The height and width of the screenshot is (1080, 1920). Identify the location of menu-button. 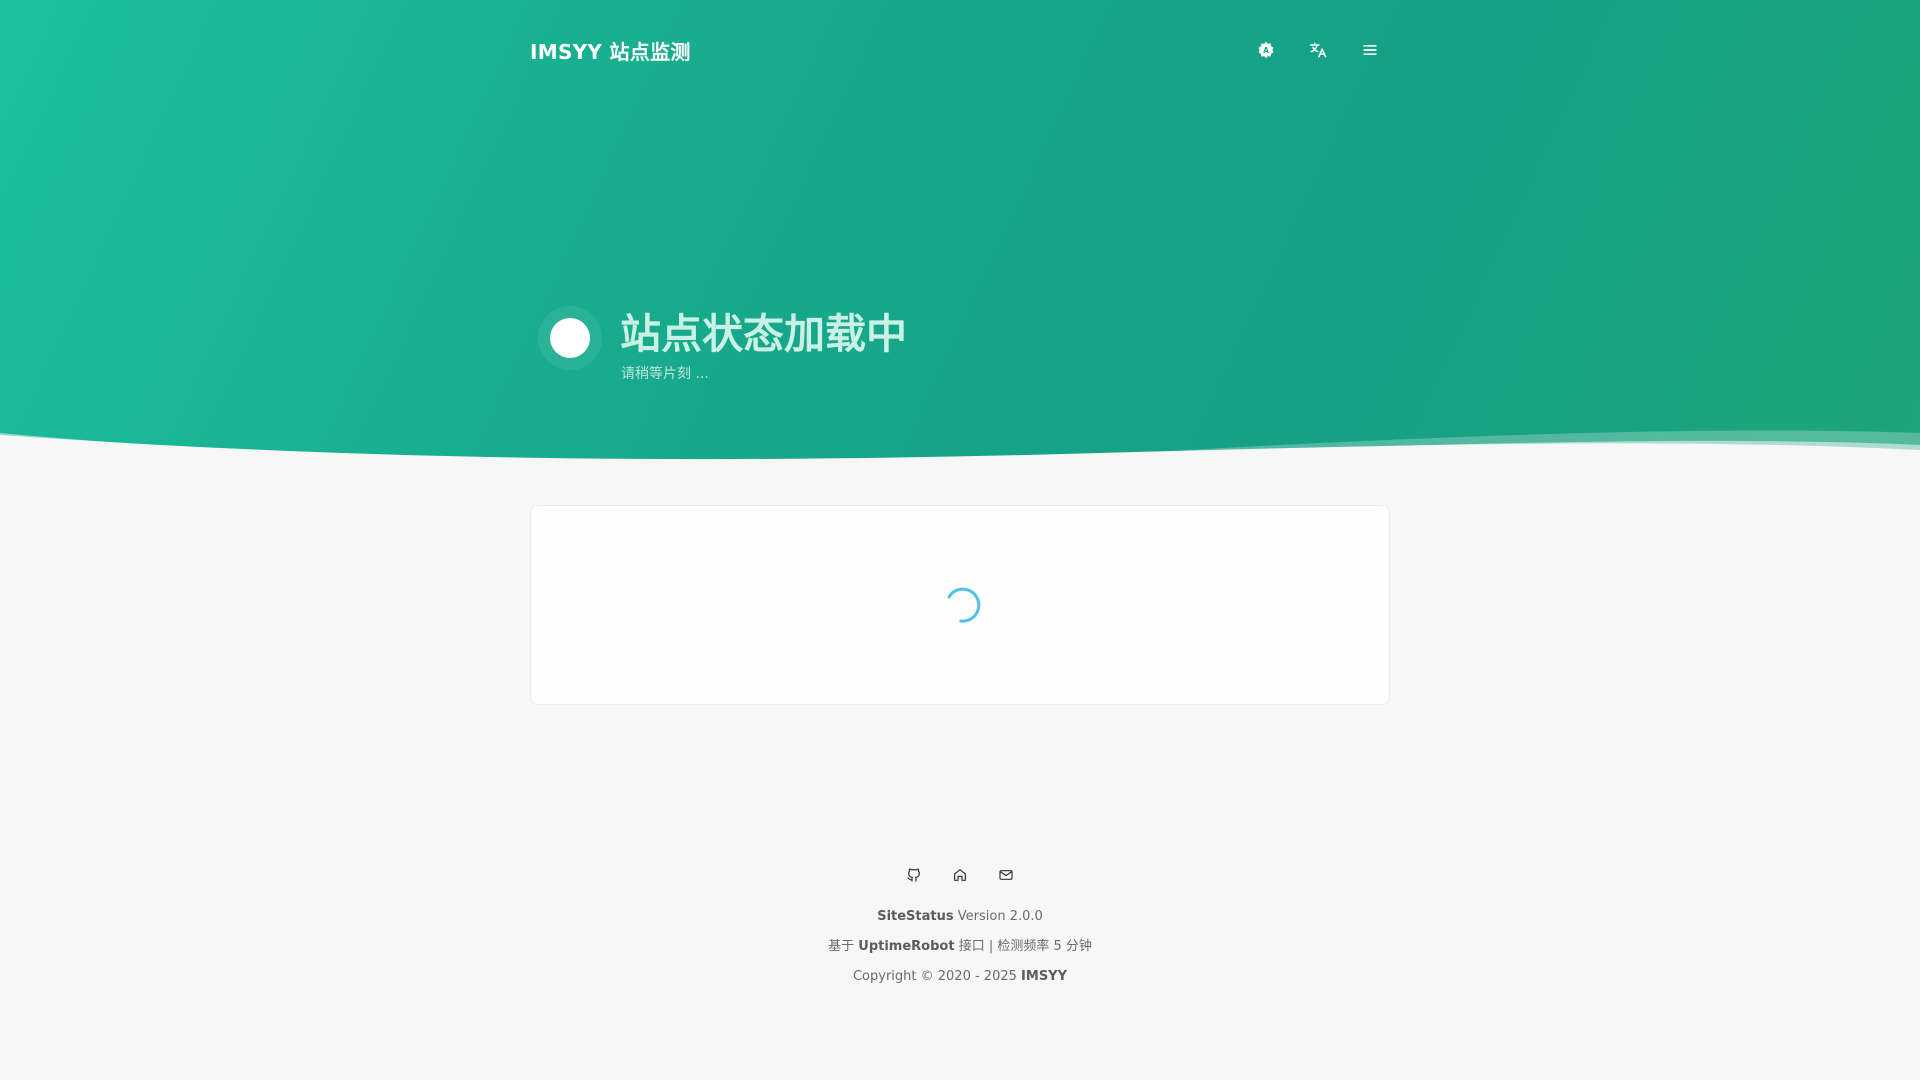
(1370, 50).